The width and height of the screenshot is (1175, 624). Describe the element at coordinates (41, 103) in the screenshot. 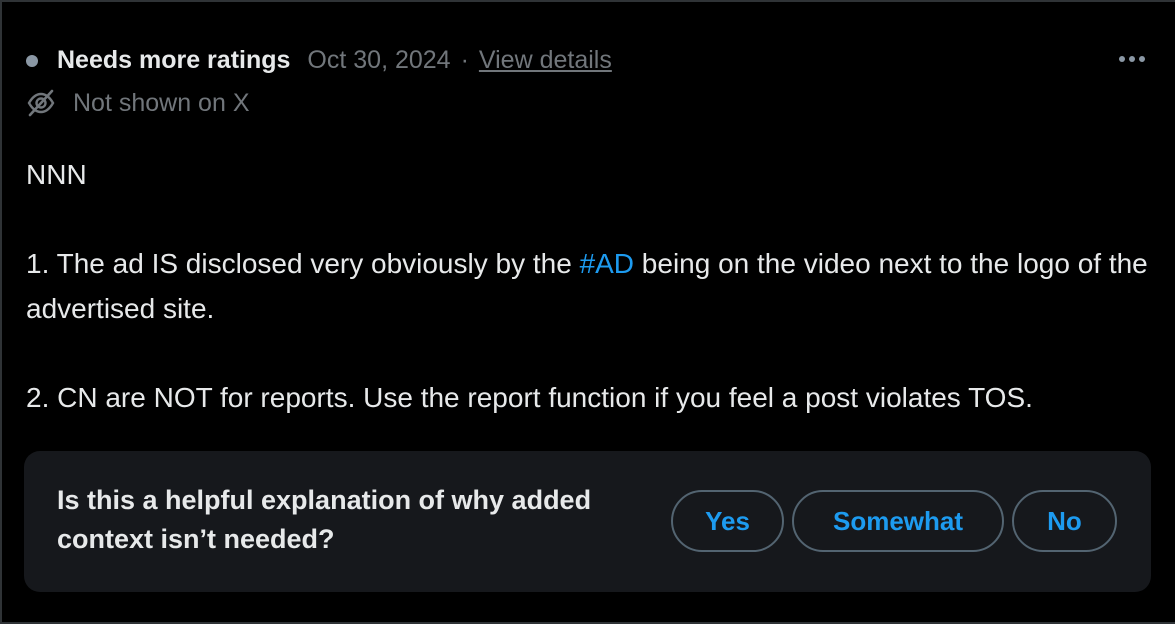

I see `eye-off-icon` at that location.